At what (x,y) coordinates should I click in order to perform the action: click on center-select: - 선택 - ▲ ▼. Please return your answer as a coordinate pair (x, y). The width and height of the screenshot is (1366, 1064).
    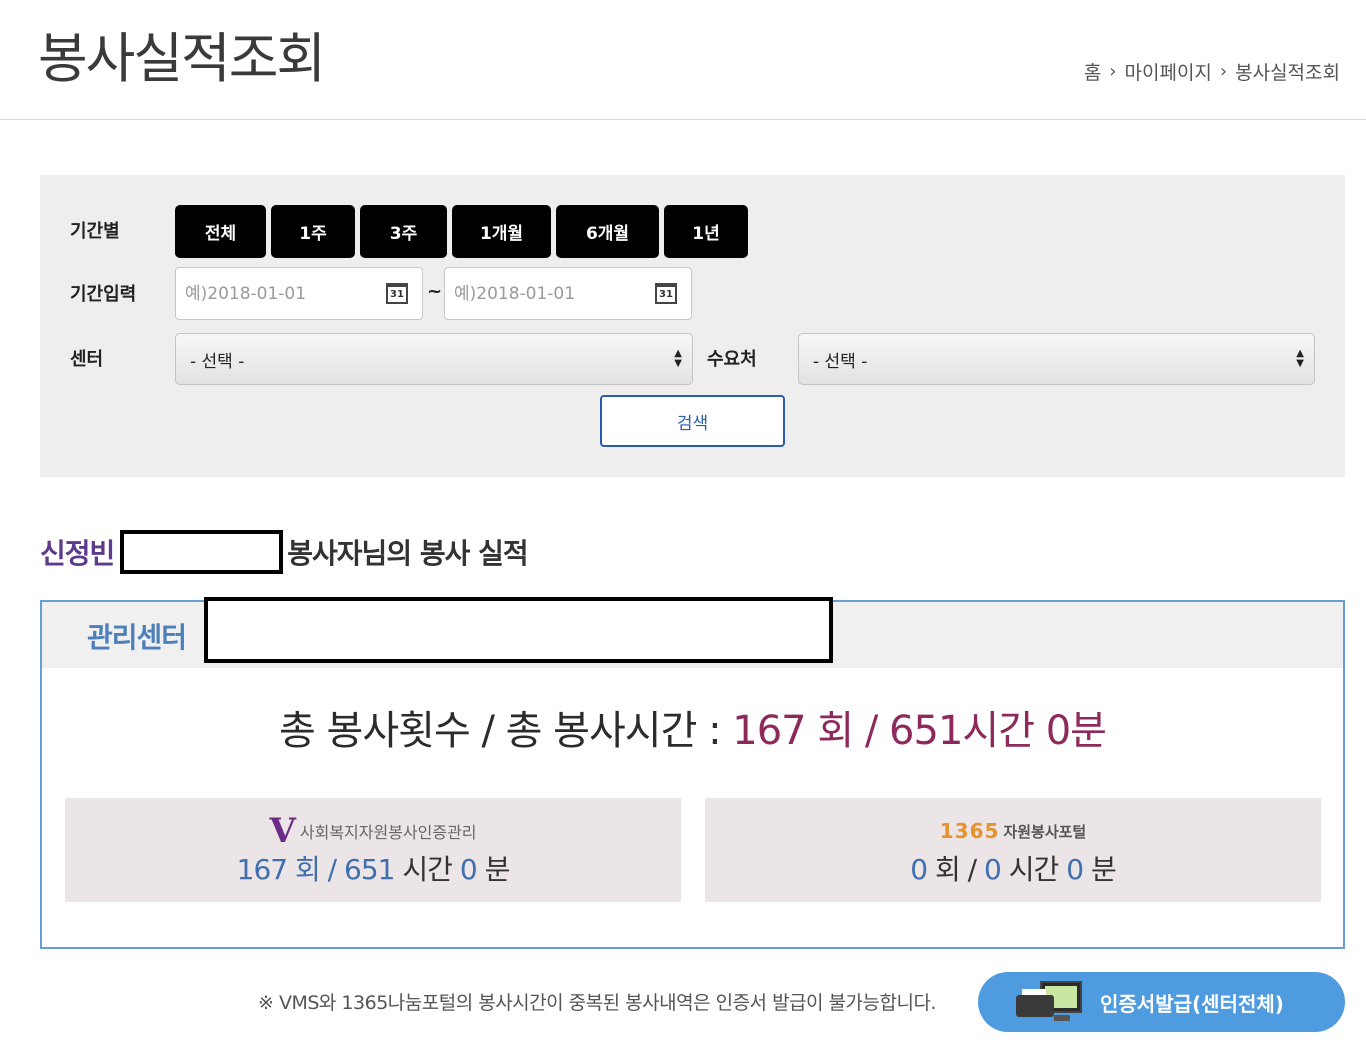
    Looking at the image, I should click on (434, 359).